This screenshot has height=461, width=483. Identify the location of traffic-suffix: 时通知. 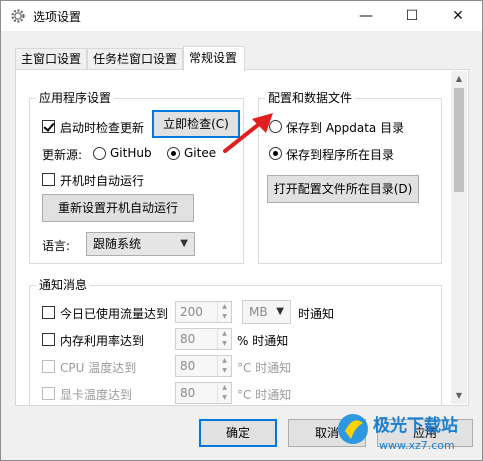
(316, 314).